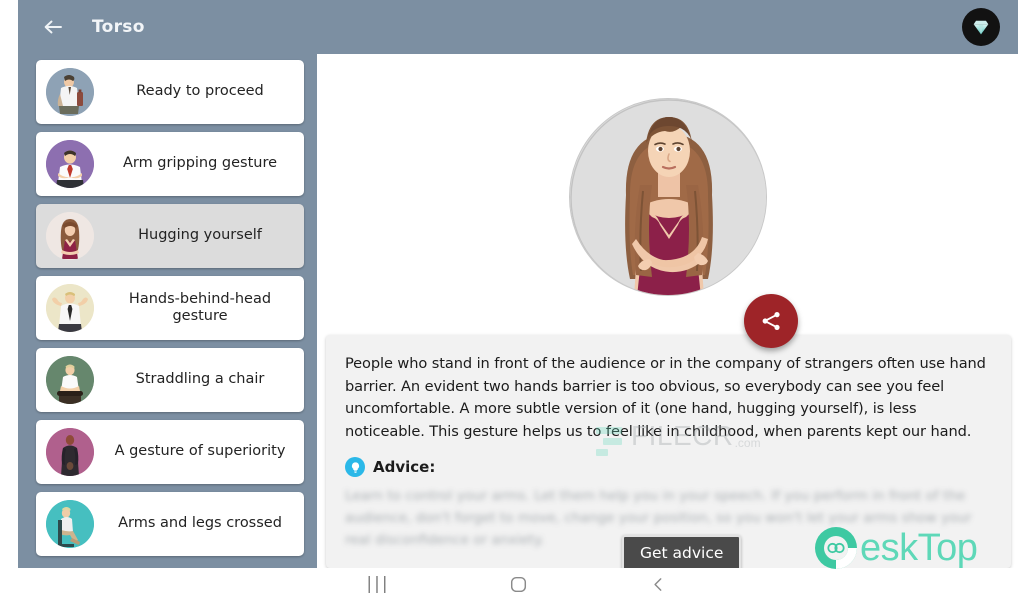 This screenshot has width=1036, height=600. I want to click on sidebar-item-hands-behind-head-gesture: Hands-behind-head gesture, so click(170, 308).